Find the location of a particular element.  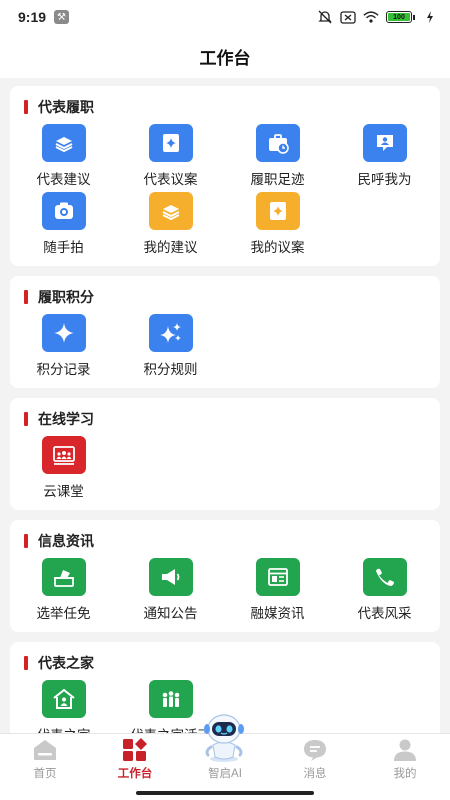

home-bar is located at coordinates (225, 793).